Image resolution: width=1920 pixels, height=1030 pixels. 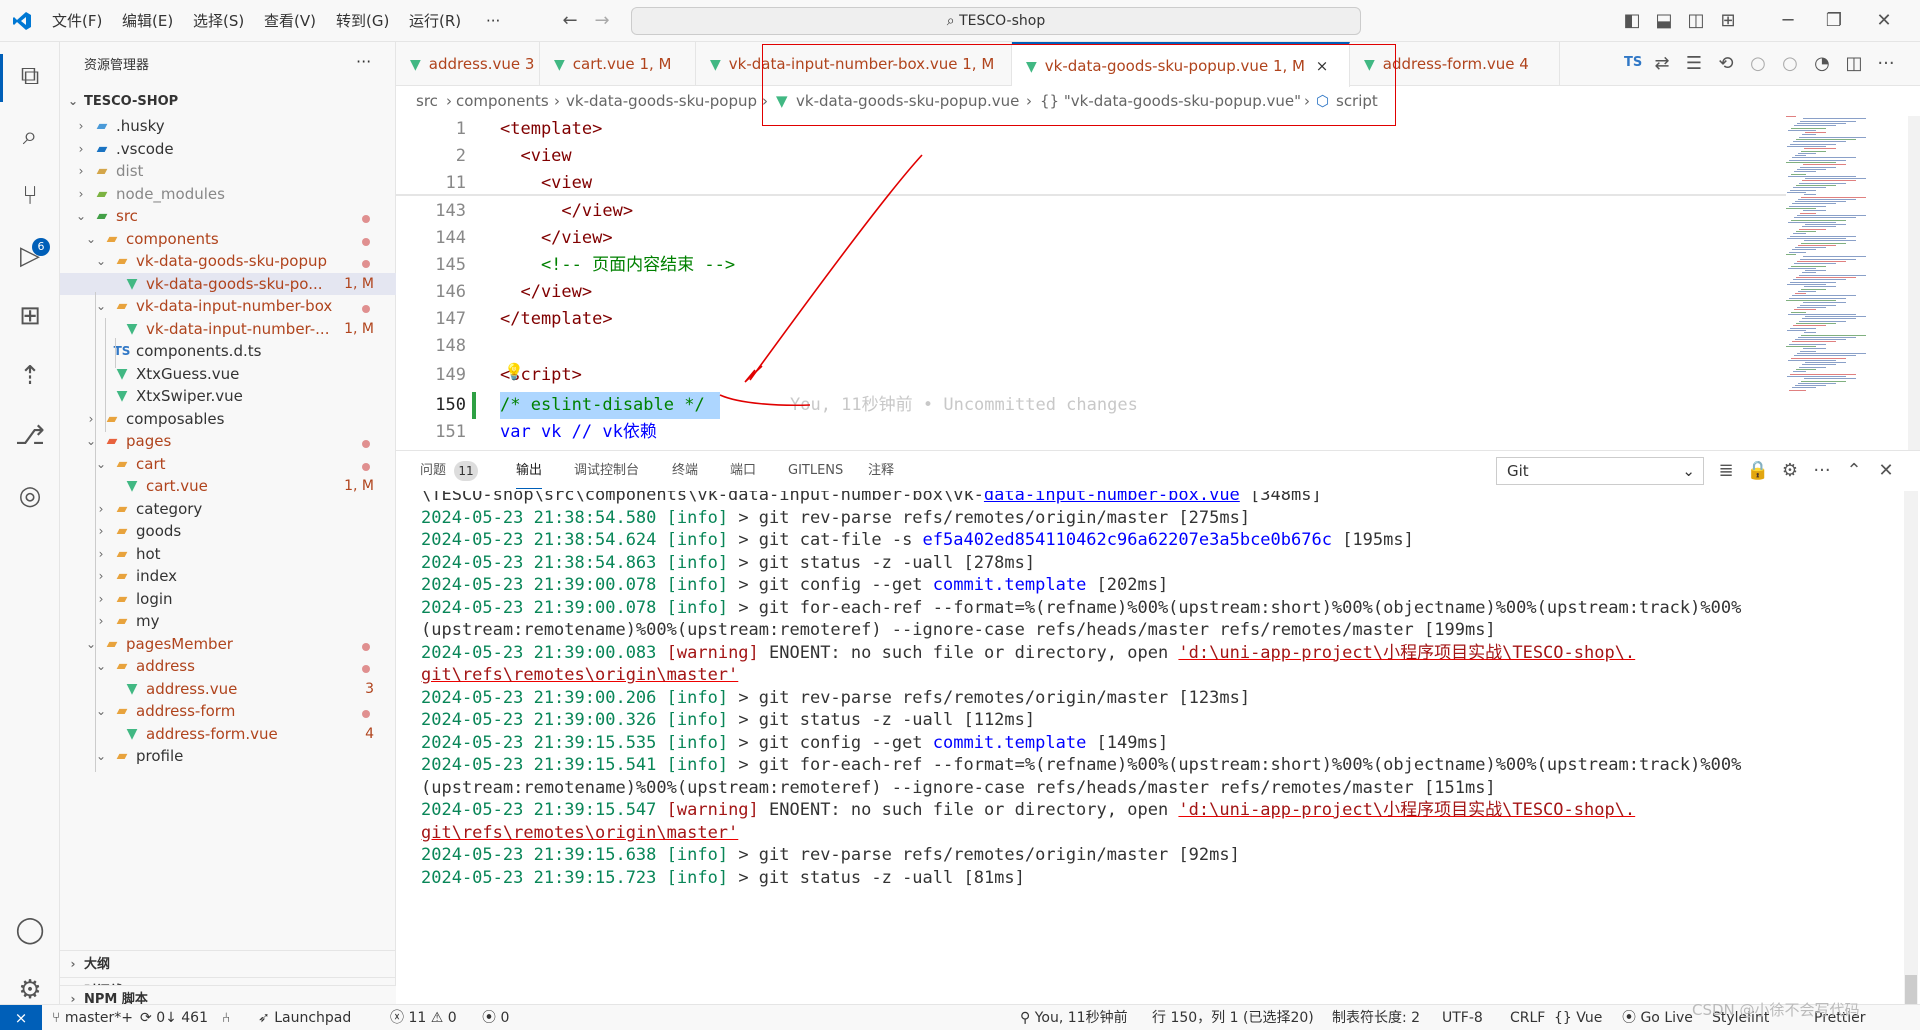 What do you see at coordinates (30, 930) in the screenshot?
I see `account-icon: ◯` at bounding box center [30, 930].